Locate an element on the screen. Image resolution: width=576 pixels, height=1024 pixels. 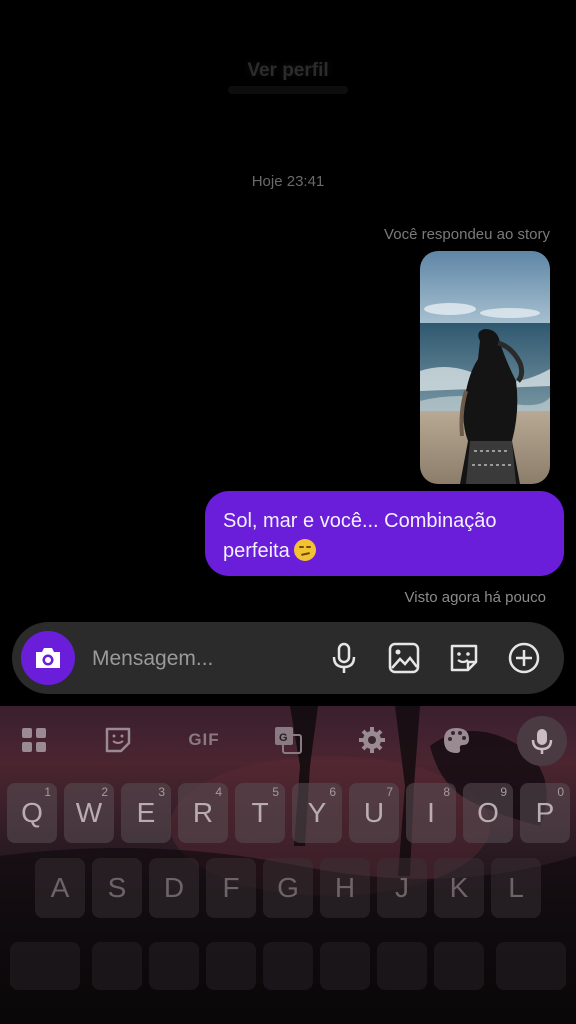
message-timestamp: Hoje 23:41 is located at coordinates (288, 181).